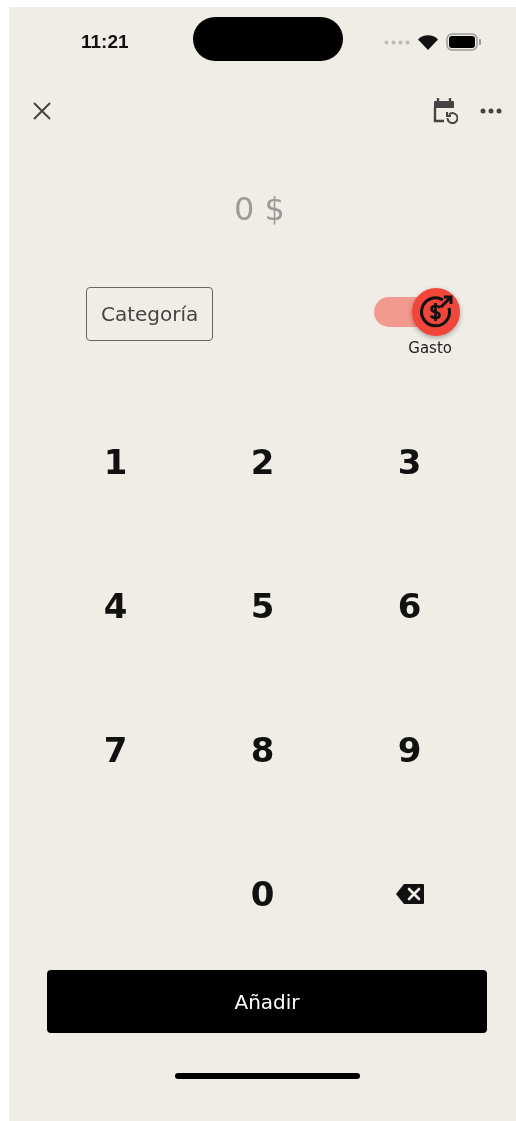 The width and height of the screenshot is (516, 1121). I want to click on category-button: Categoría, so click(150, 314).